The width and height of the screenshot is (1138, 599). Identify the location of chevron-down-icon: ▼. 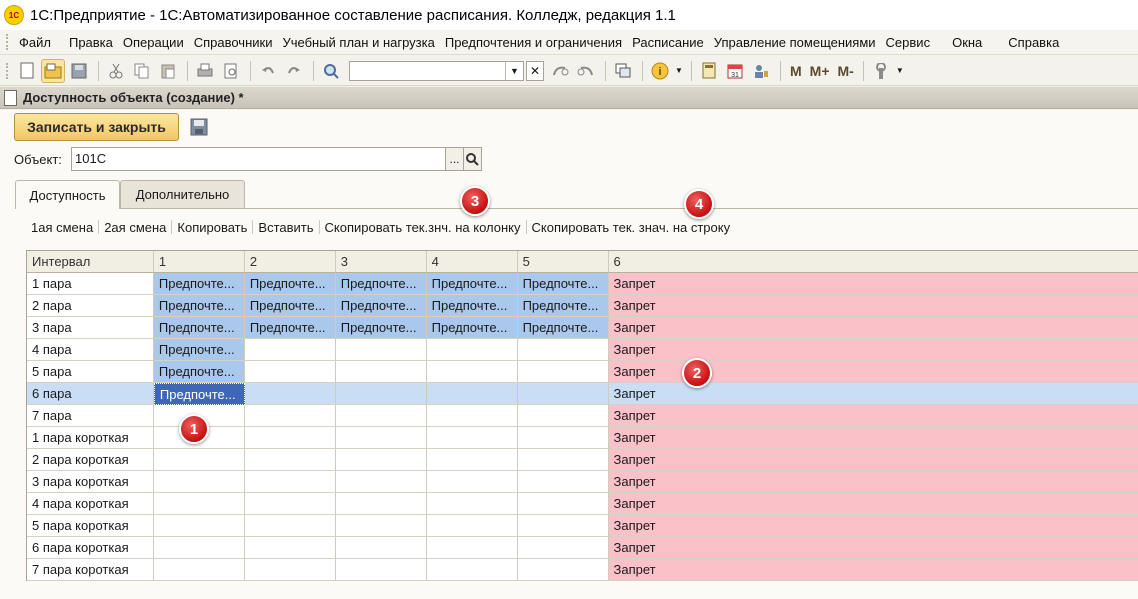
(514, 70).